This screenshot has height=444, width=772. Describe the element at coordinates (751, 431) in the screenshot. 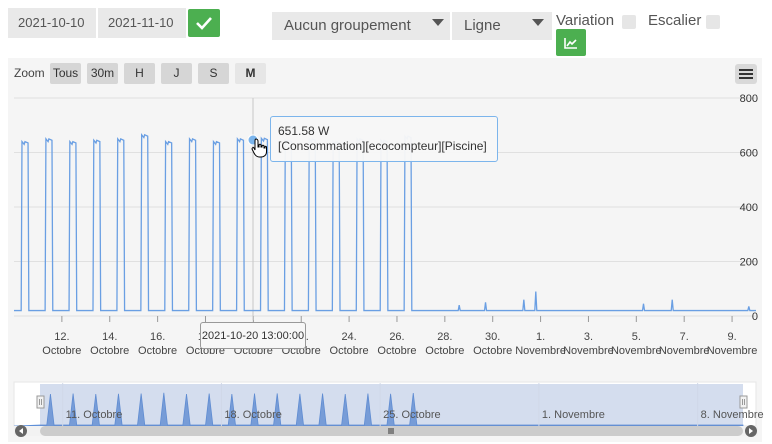

I see `scroll-right-icon` at that location.